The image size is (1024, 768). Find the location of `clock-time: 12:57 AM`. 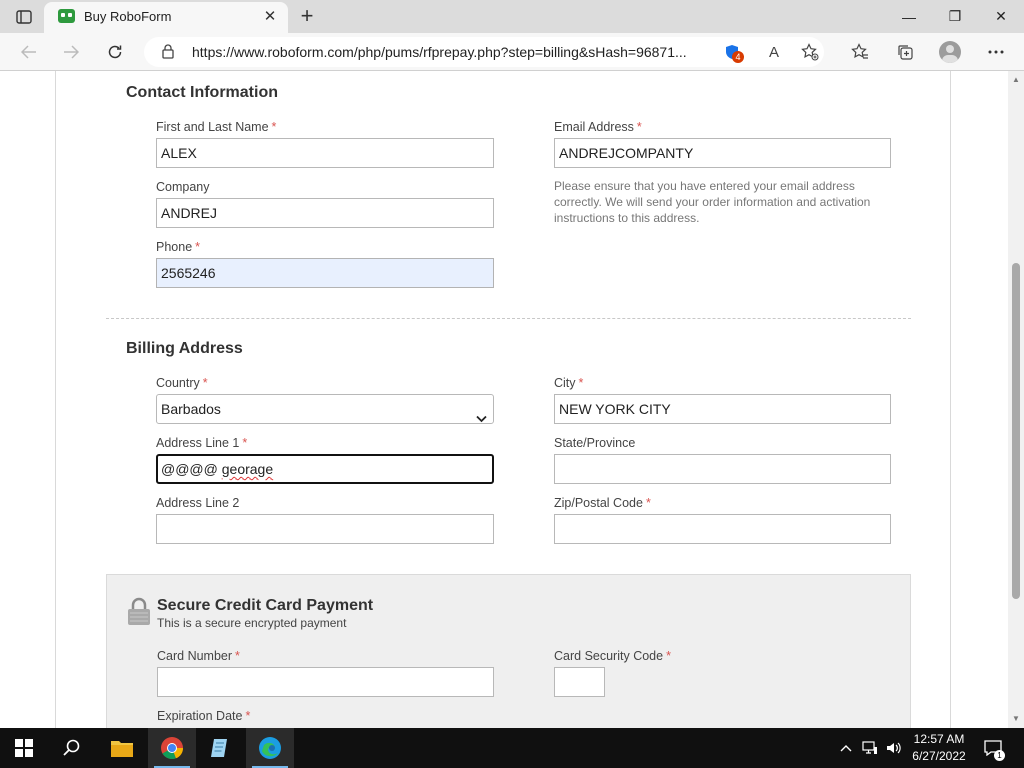

clock-time: 12:57 AM is located at coordinates (939, 739).